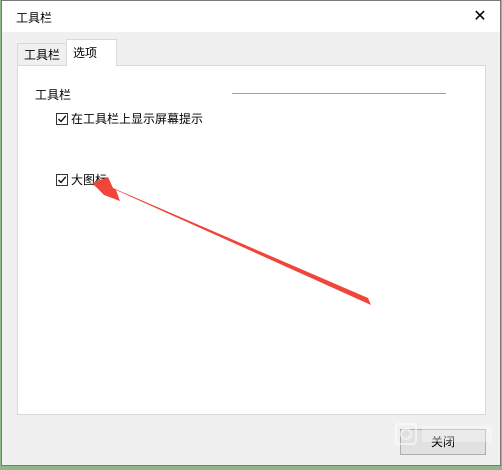 Image resolution: width=502 pixels, height=470 pixels. I want to click on tab-toolbar: 工具栏, so click(42, 54).